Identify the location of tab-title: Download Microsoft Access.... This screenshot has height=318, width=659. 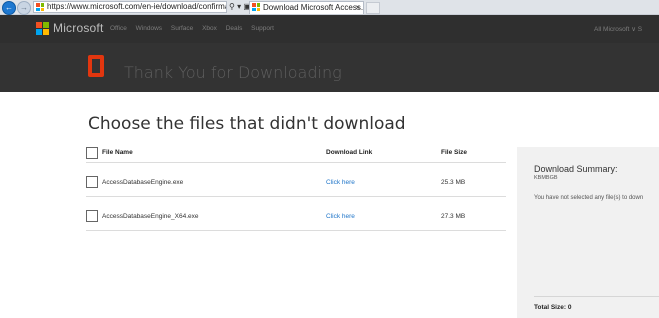
(313, 7).